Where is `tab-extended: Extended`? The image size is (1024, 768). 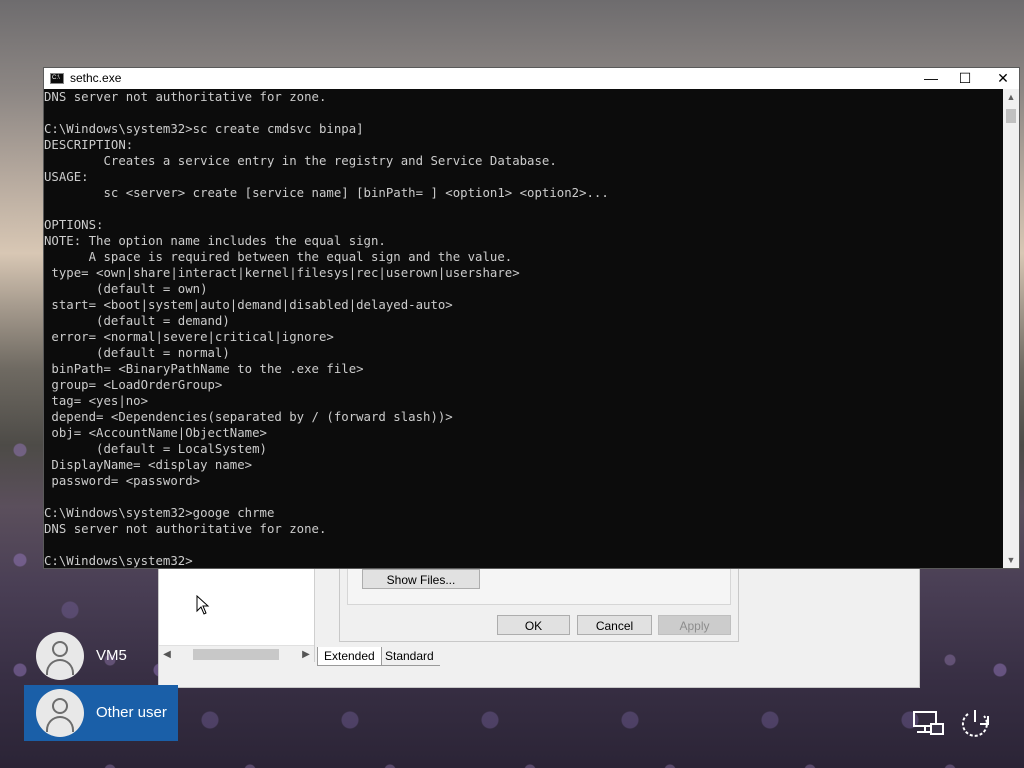
tab-extended: Extended is located at coordinates (349, 656).